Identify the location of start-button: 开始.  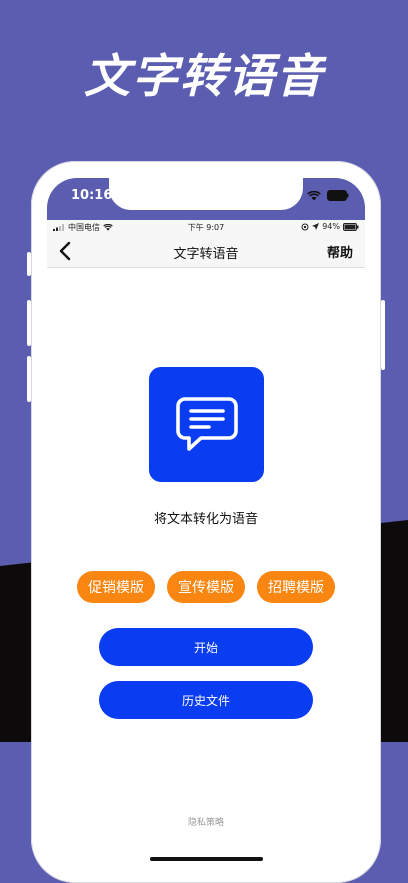
(206, 647).